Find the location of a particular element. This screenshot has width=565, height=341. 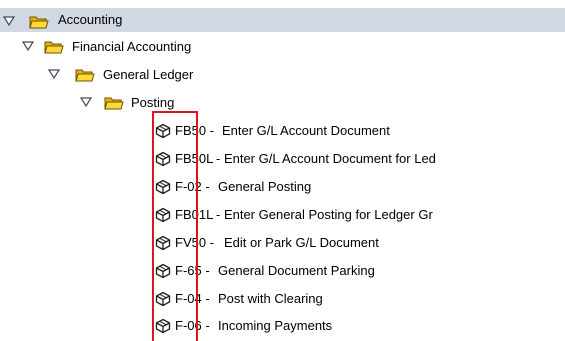

transaction-item: F-04 - Post with Clearing is located at coordinates (282, 298).